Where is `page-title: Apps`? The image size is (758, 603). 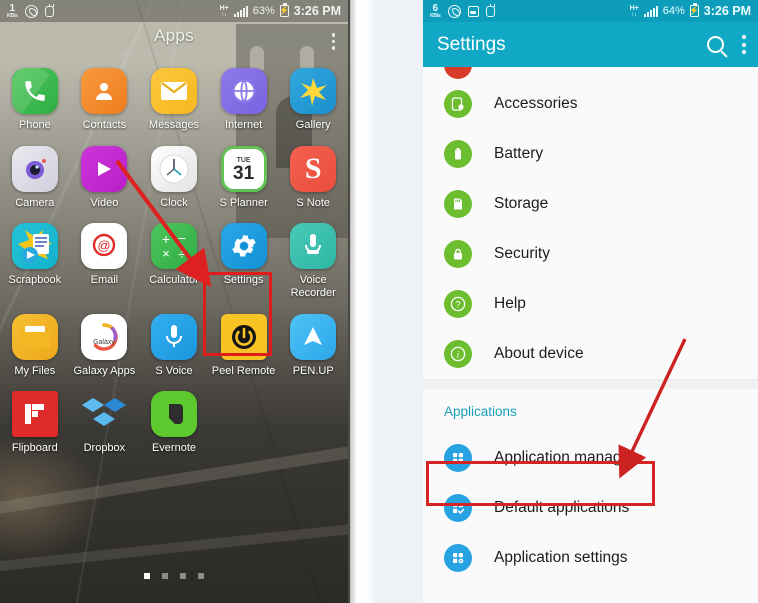
page-title: Apps is located at coordinates (174, 35).